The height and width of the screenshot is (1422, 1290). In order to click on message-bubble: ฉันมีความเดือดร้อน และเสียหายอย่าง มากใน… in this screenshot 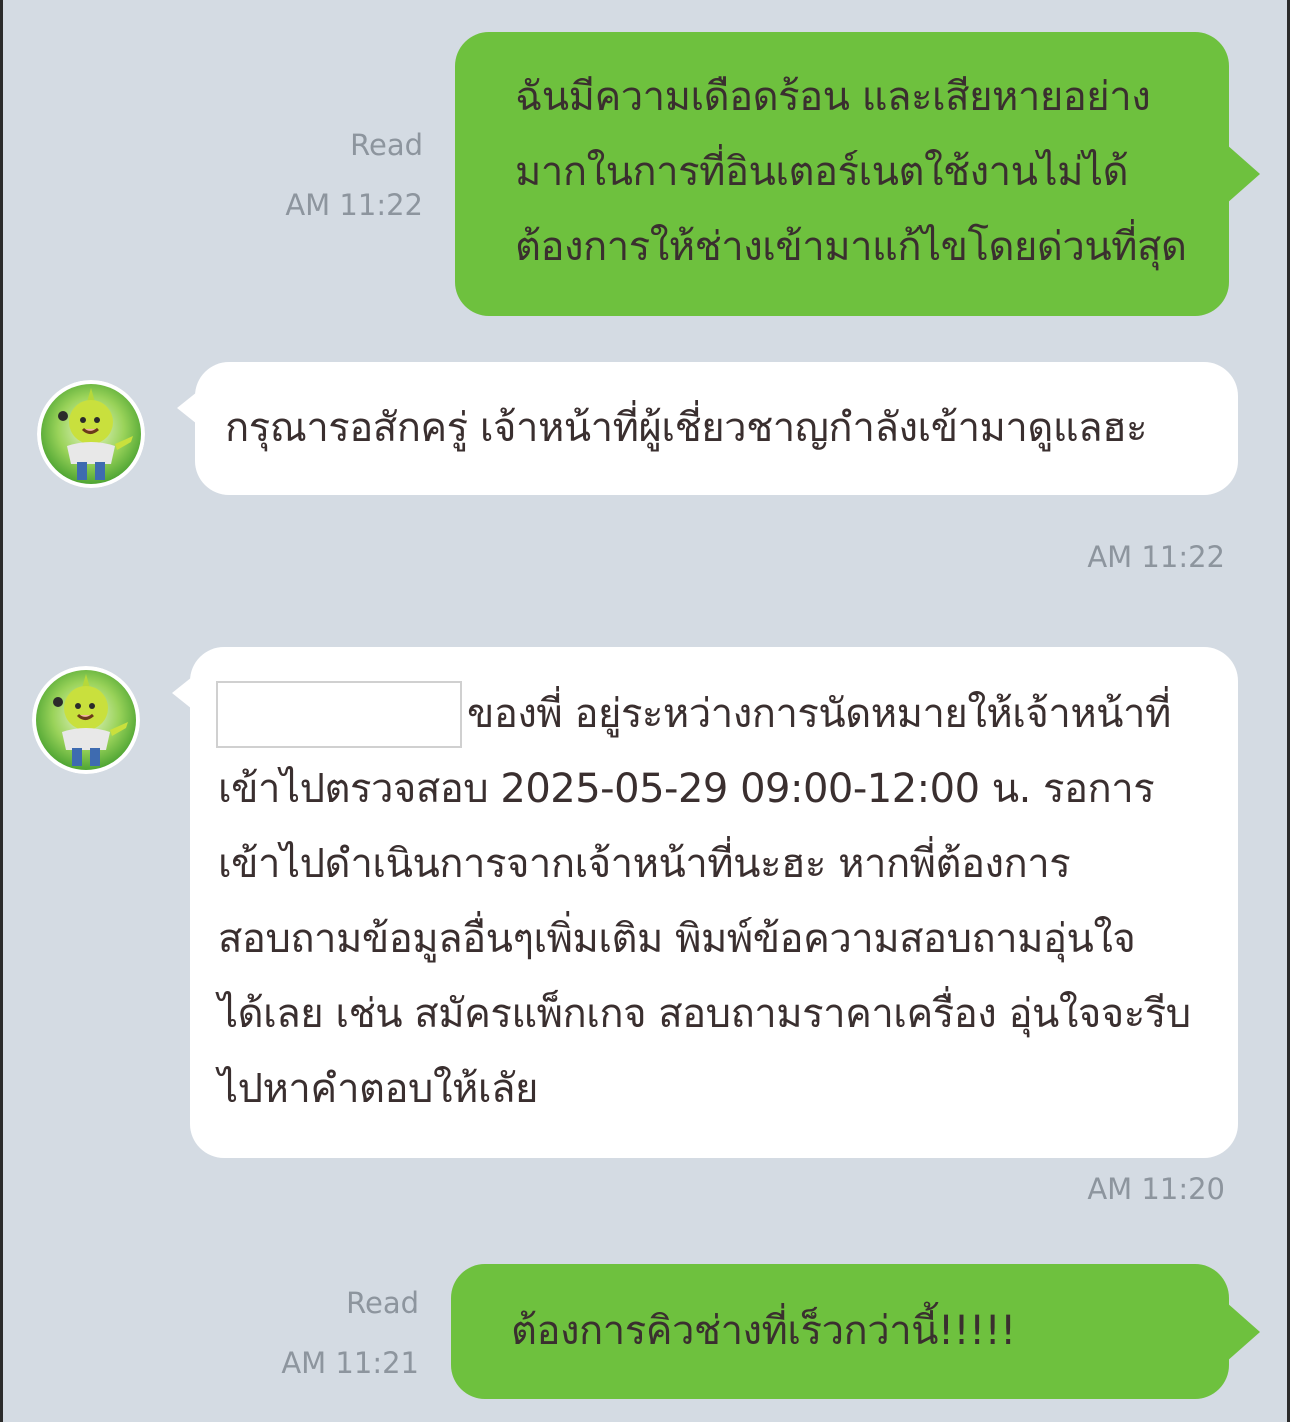, I will do `click(842, 174)`.